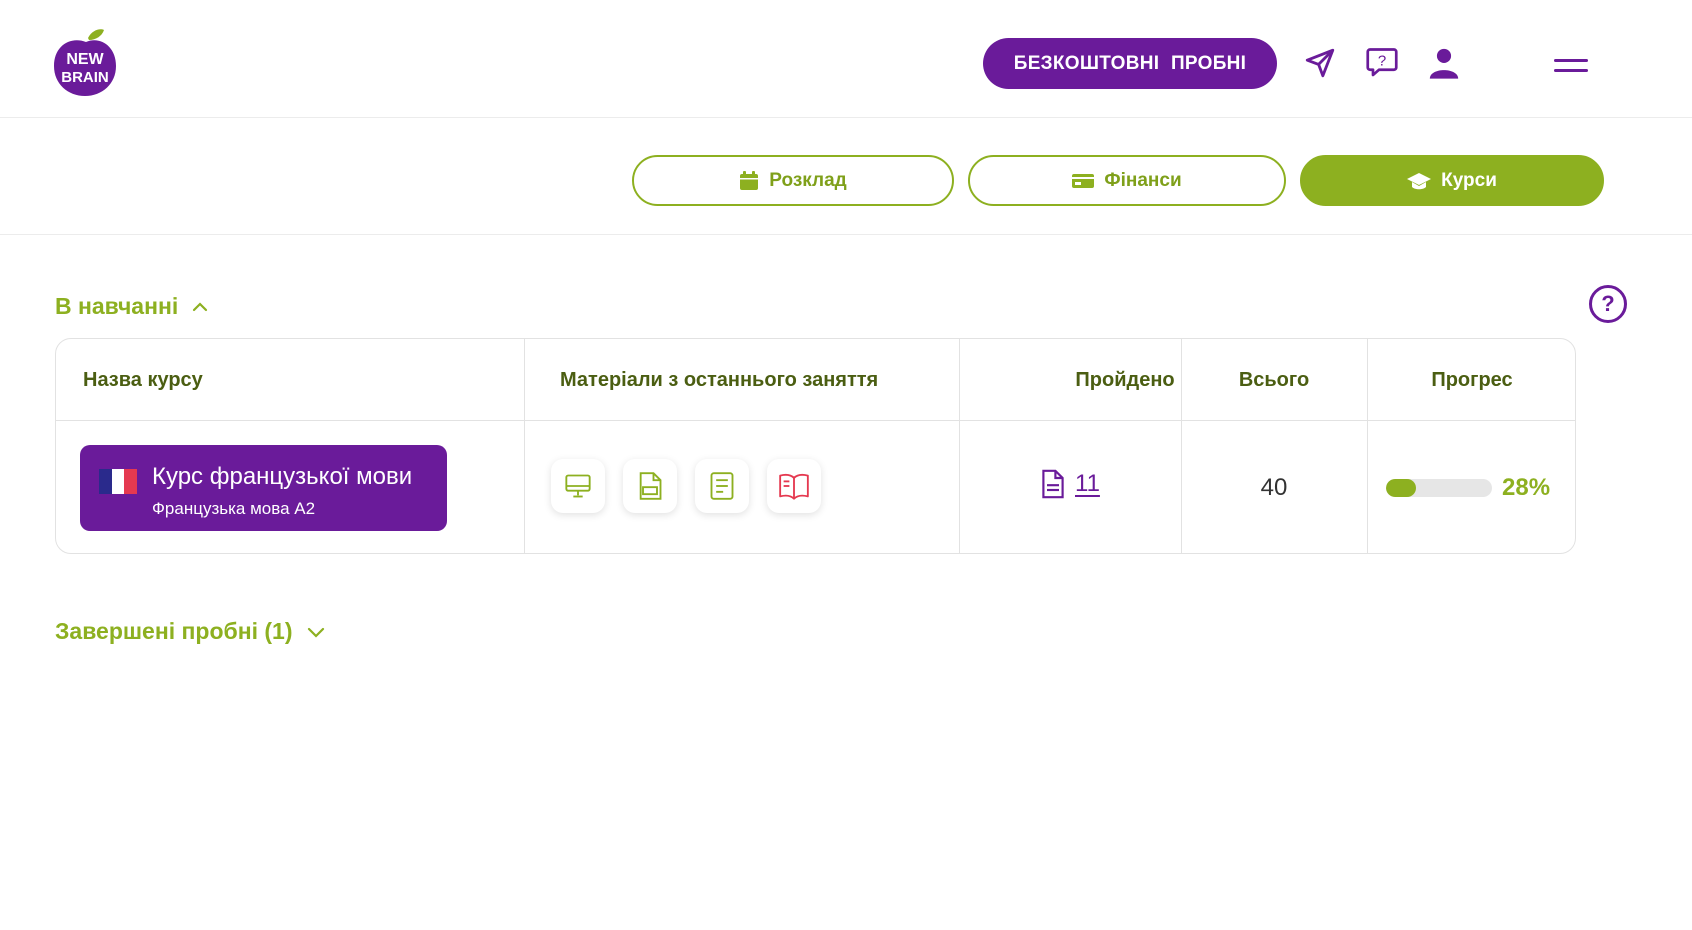 The width and height of the screenshot is (1692, 930). I want to click on course-card: Курс французької мови Французька мова А2, so click(263, 488).